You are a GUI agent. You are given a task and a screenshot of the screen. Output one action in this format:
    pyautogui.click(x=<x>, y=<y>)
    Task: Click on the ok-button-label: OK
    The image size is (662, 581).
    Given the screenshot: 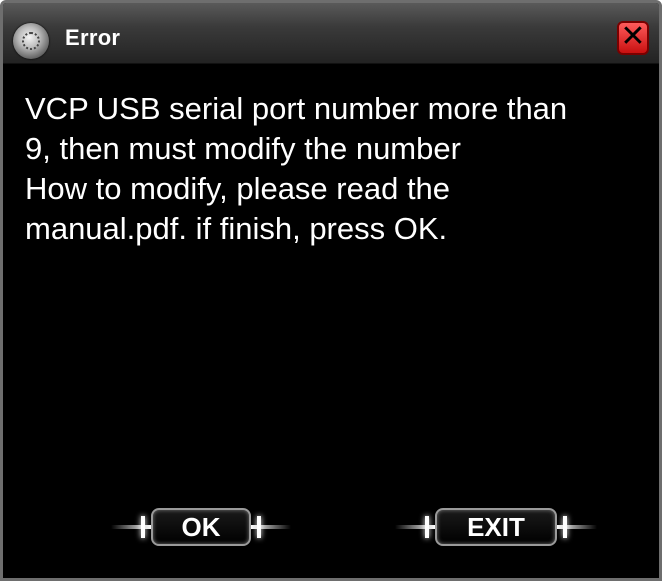 What is the action you would take?
    pyautogui.click(x=201, y=527)
    